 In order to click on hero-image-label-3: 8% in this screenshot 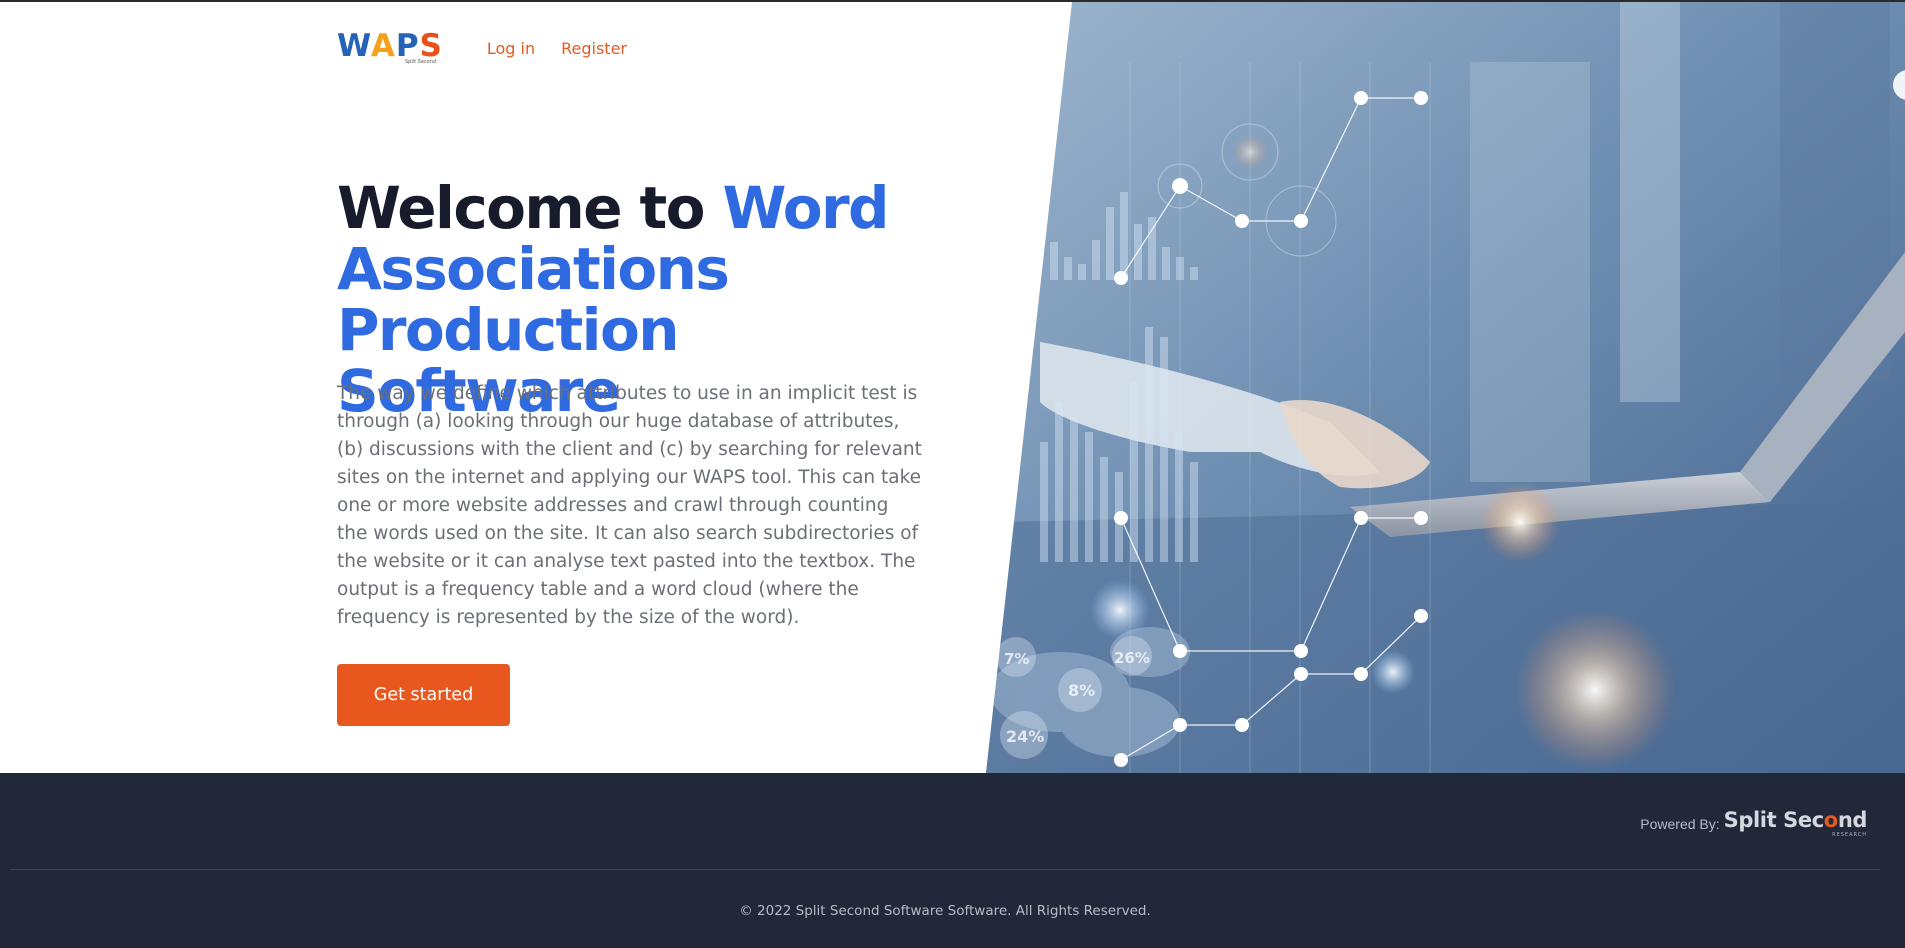, I will do `click(1081, 690)`.